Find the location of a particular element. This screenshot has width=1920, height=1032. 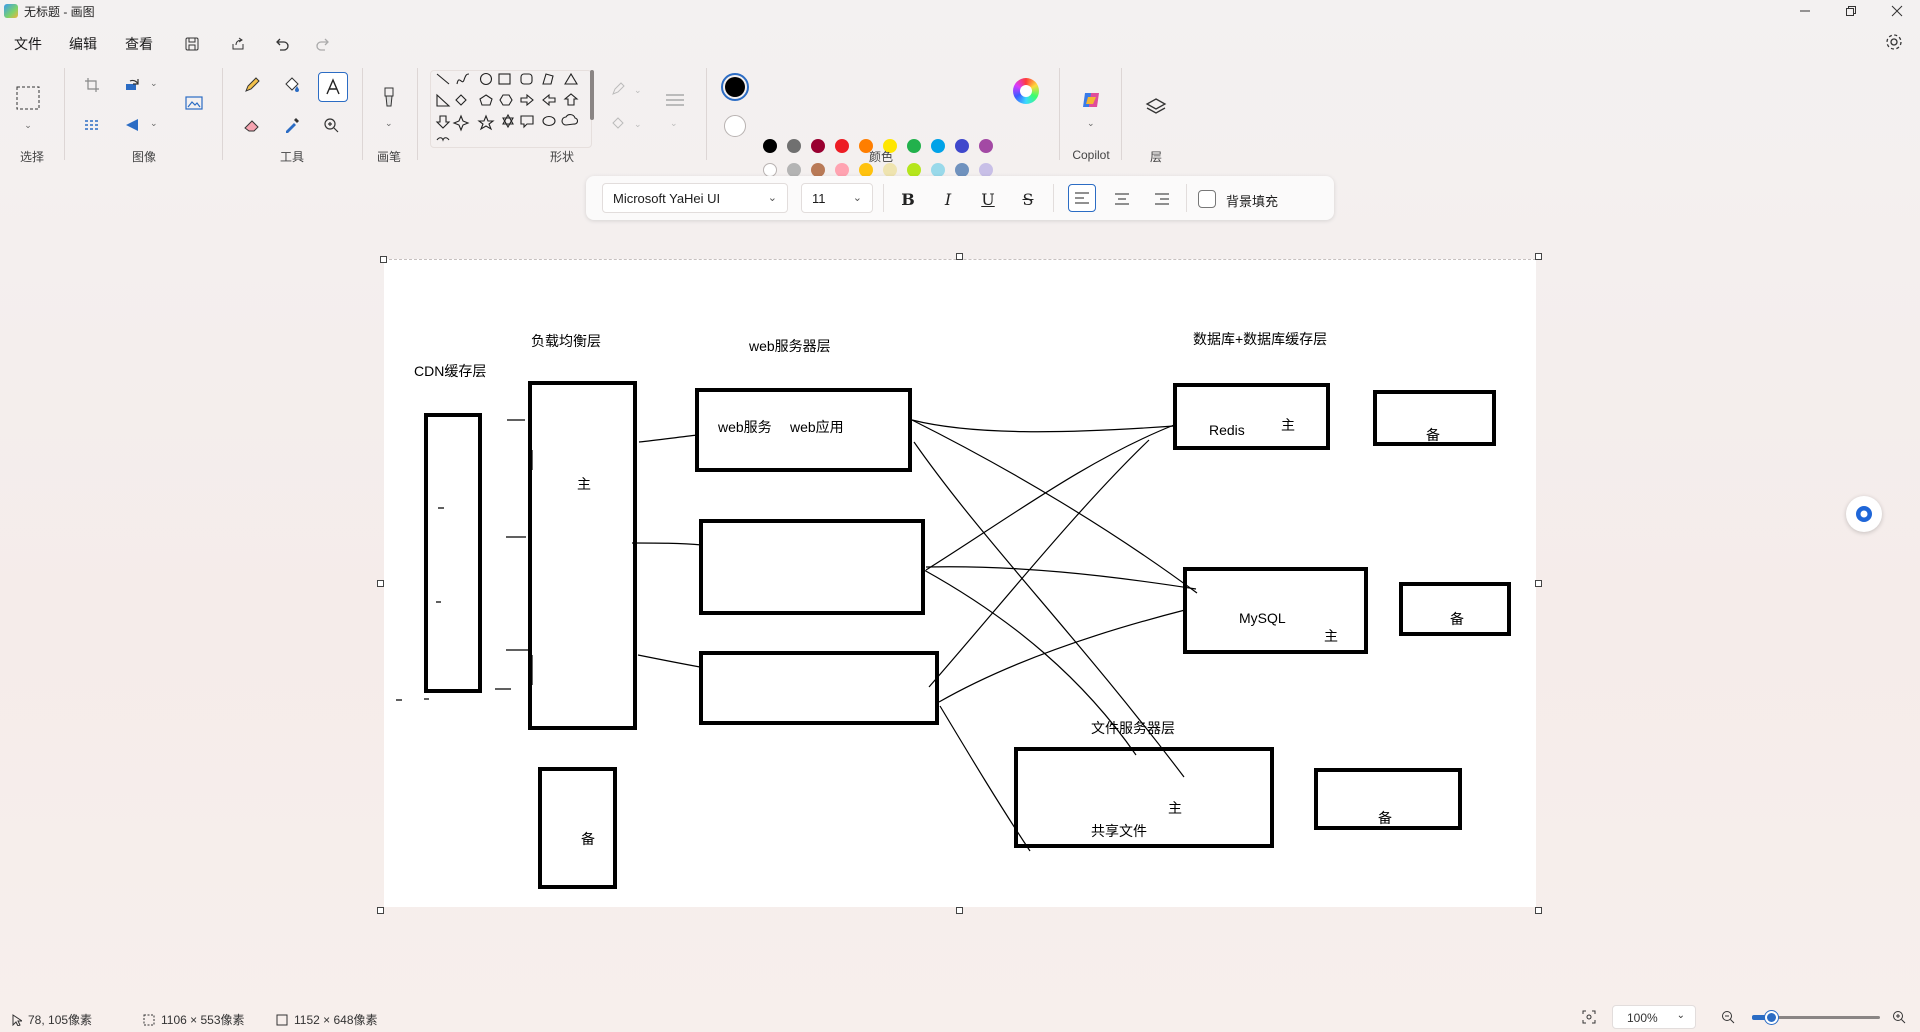

restore-button is located at coordinates (1851, 11).